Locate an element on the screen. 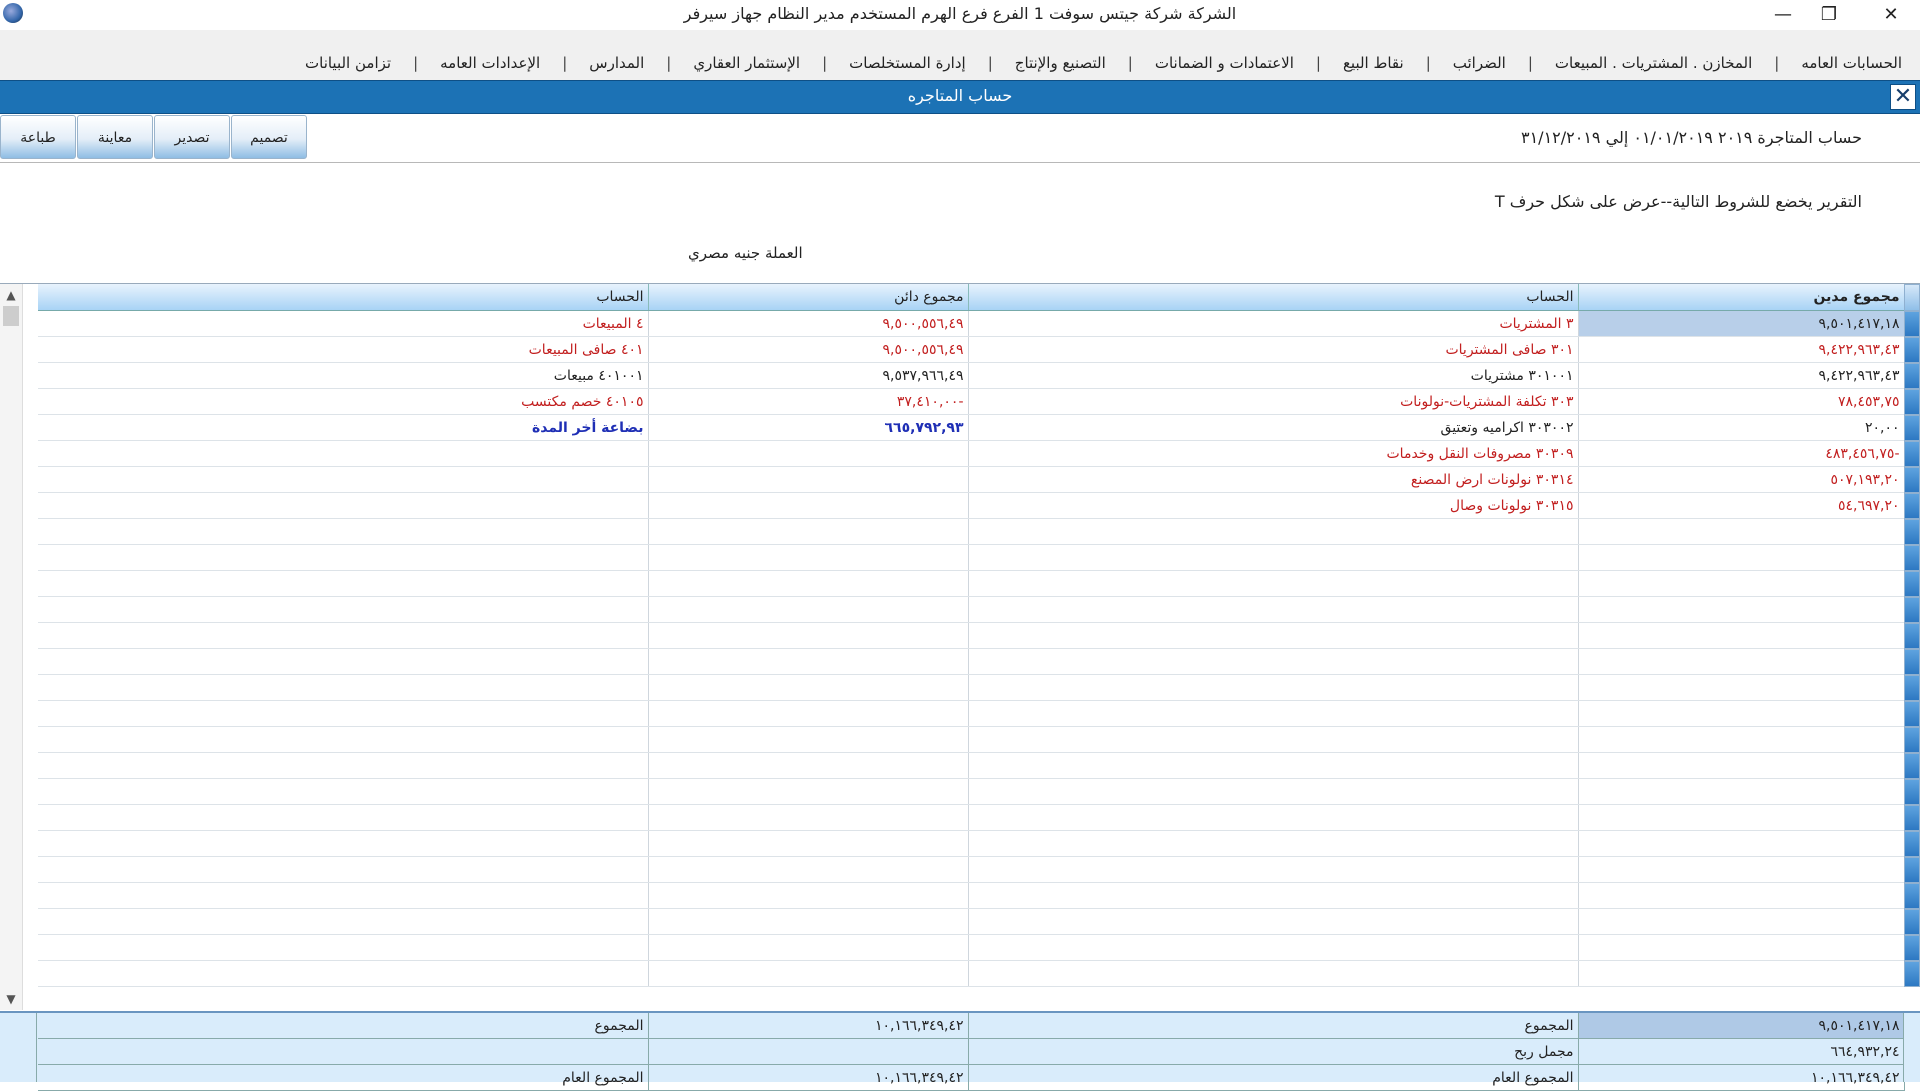  scroll-up-icon: ▲ is located at coordinates (11, 295).